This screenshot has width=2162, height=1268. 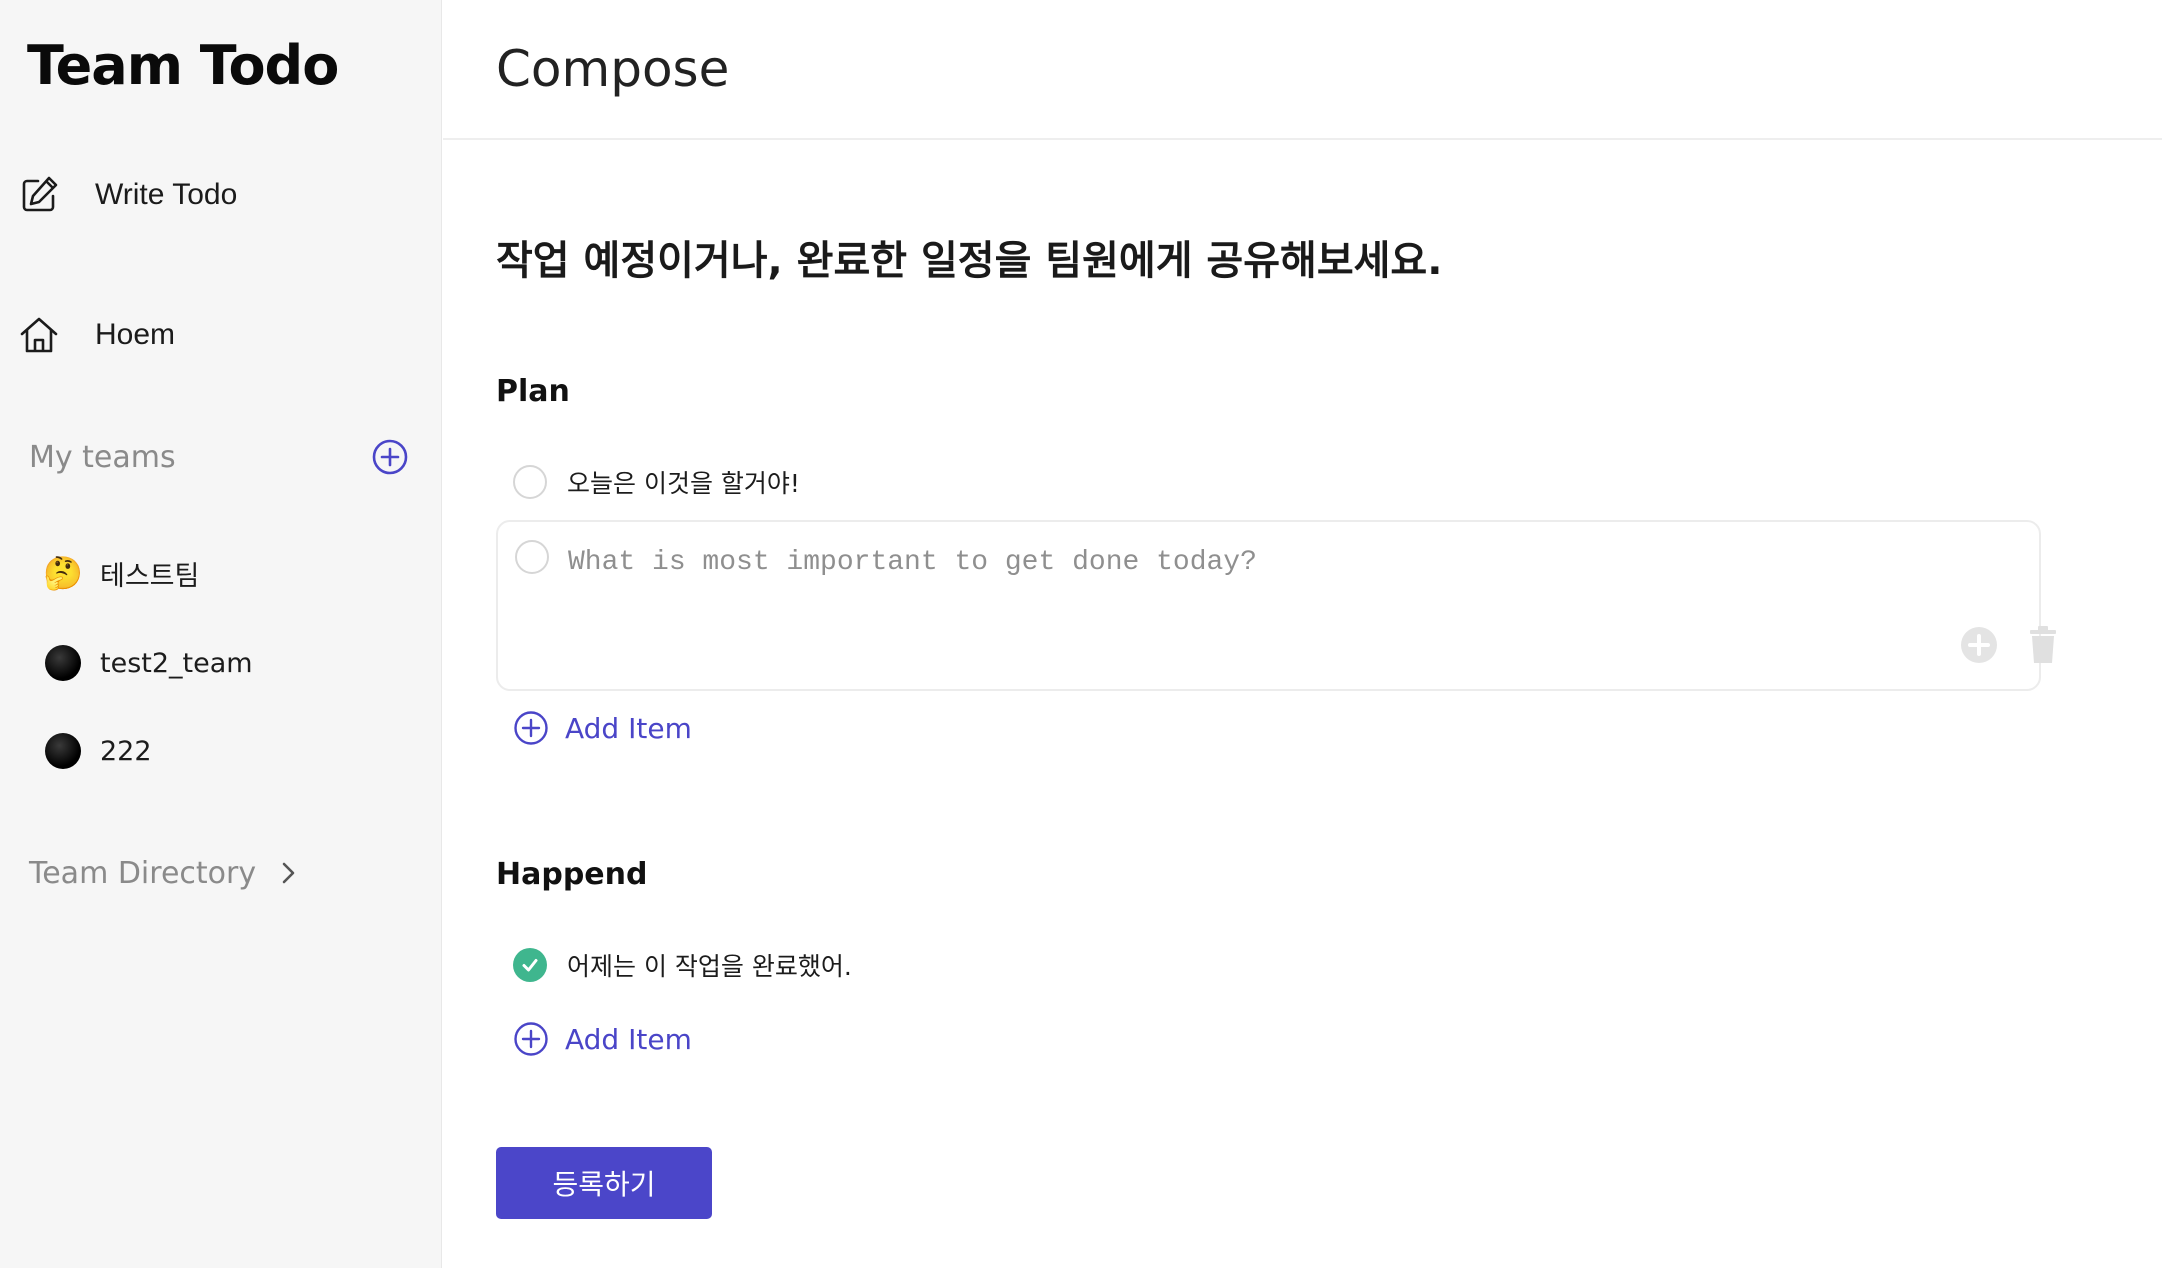 I want to click on todo-input, so click(x=1258, y=562).